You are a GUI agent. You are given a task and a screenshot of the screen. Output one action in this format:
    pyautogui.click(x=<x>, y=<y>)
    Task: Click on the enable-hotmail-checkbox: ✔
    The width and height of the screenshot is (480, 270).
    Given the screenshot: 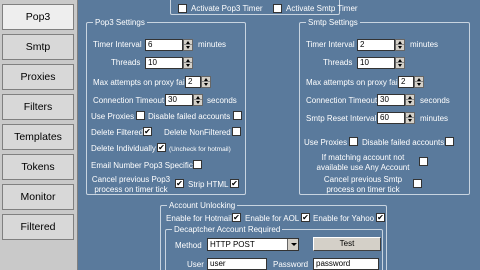 What is the action you would take?
    pyautogui.click(x=236, y=217)
    